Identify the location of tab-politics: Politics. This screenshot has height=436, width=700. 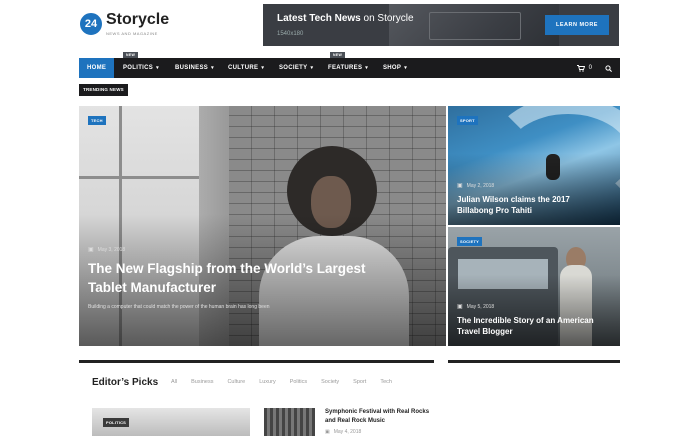
(298, 382).